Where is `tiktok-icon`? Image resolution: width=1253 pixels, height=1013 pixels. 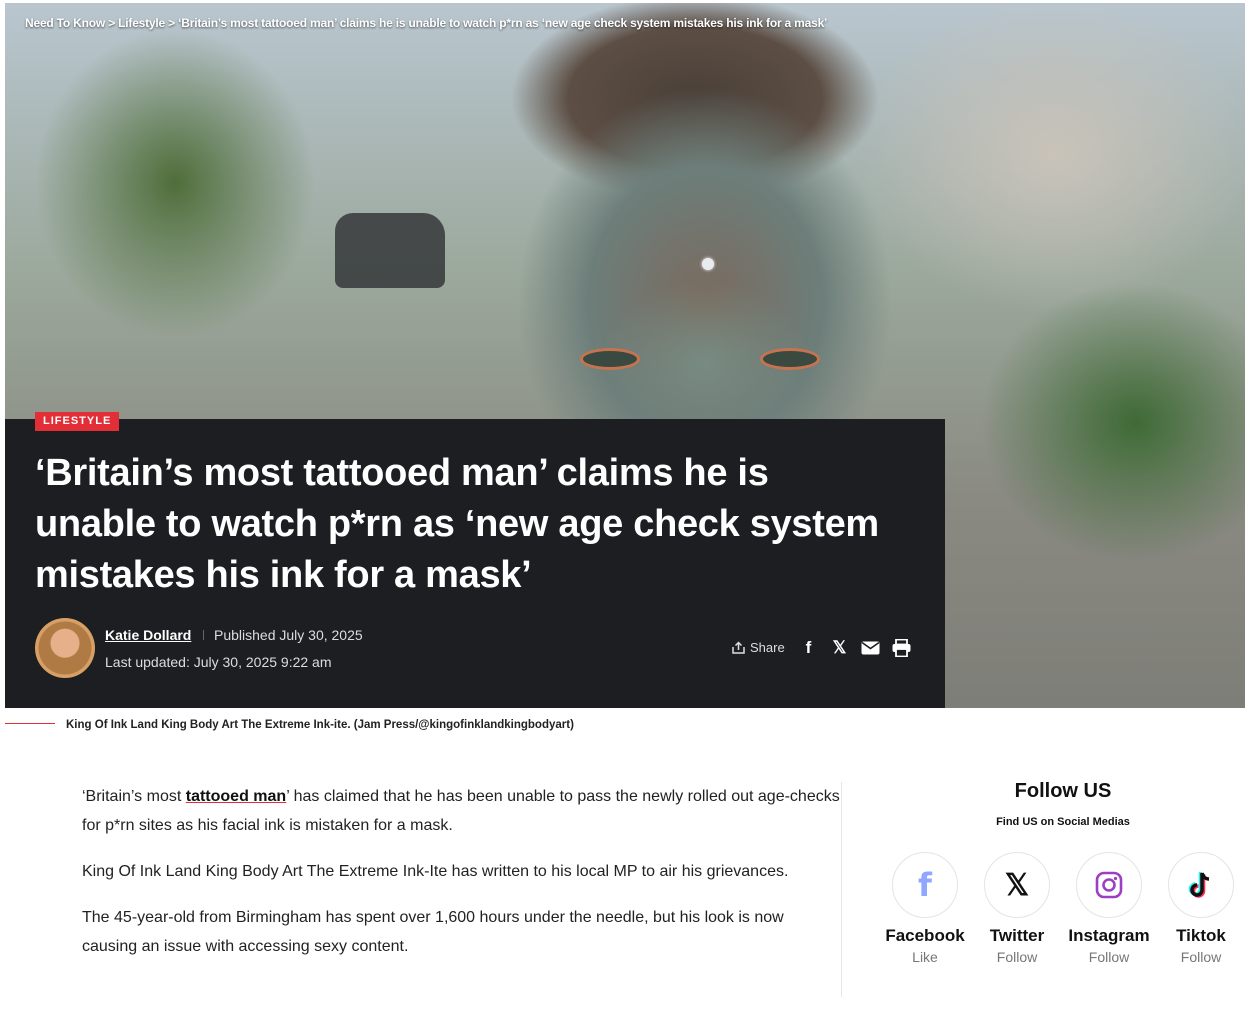
tiktok-icon is located at coordinates (1201, 885).